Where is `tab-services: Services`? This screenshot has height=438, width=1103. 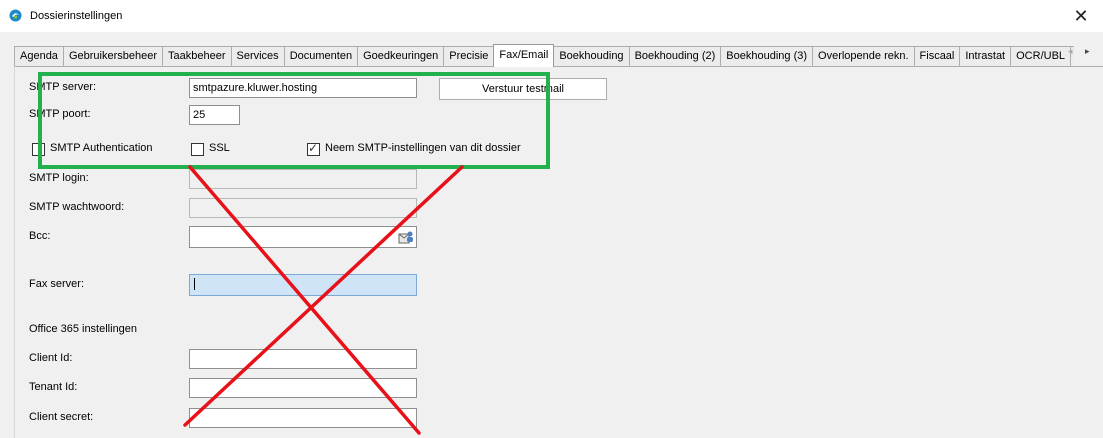
tab-services: Services is located at coordinates (257, 56).